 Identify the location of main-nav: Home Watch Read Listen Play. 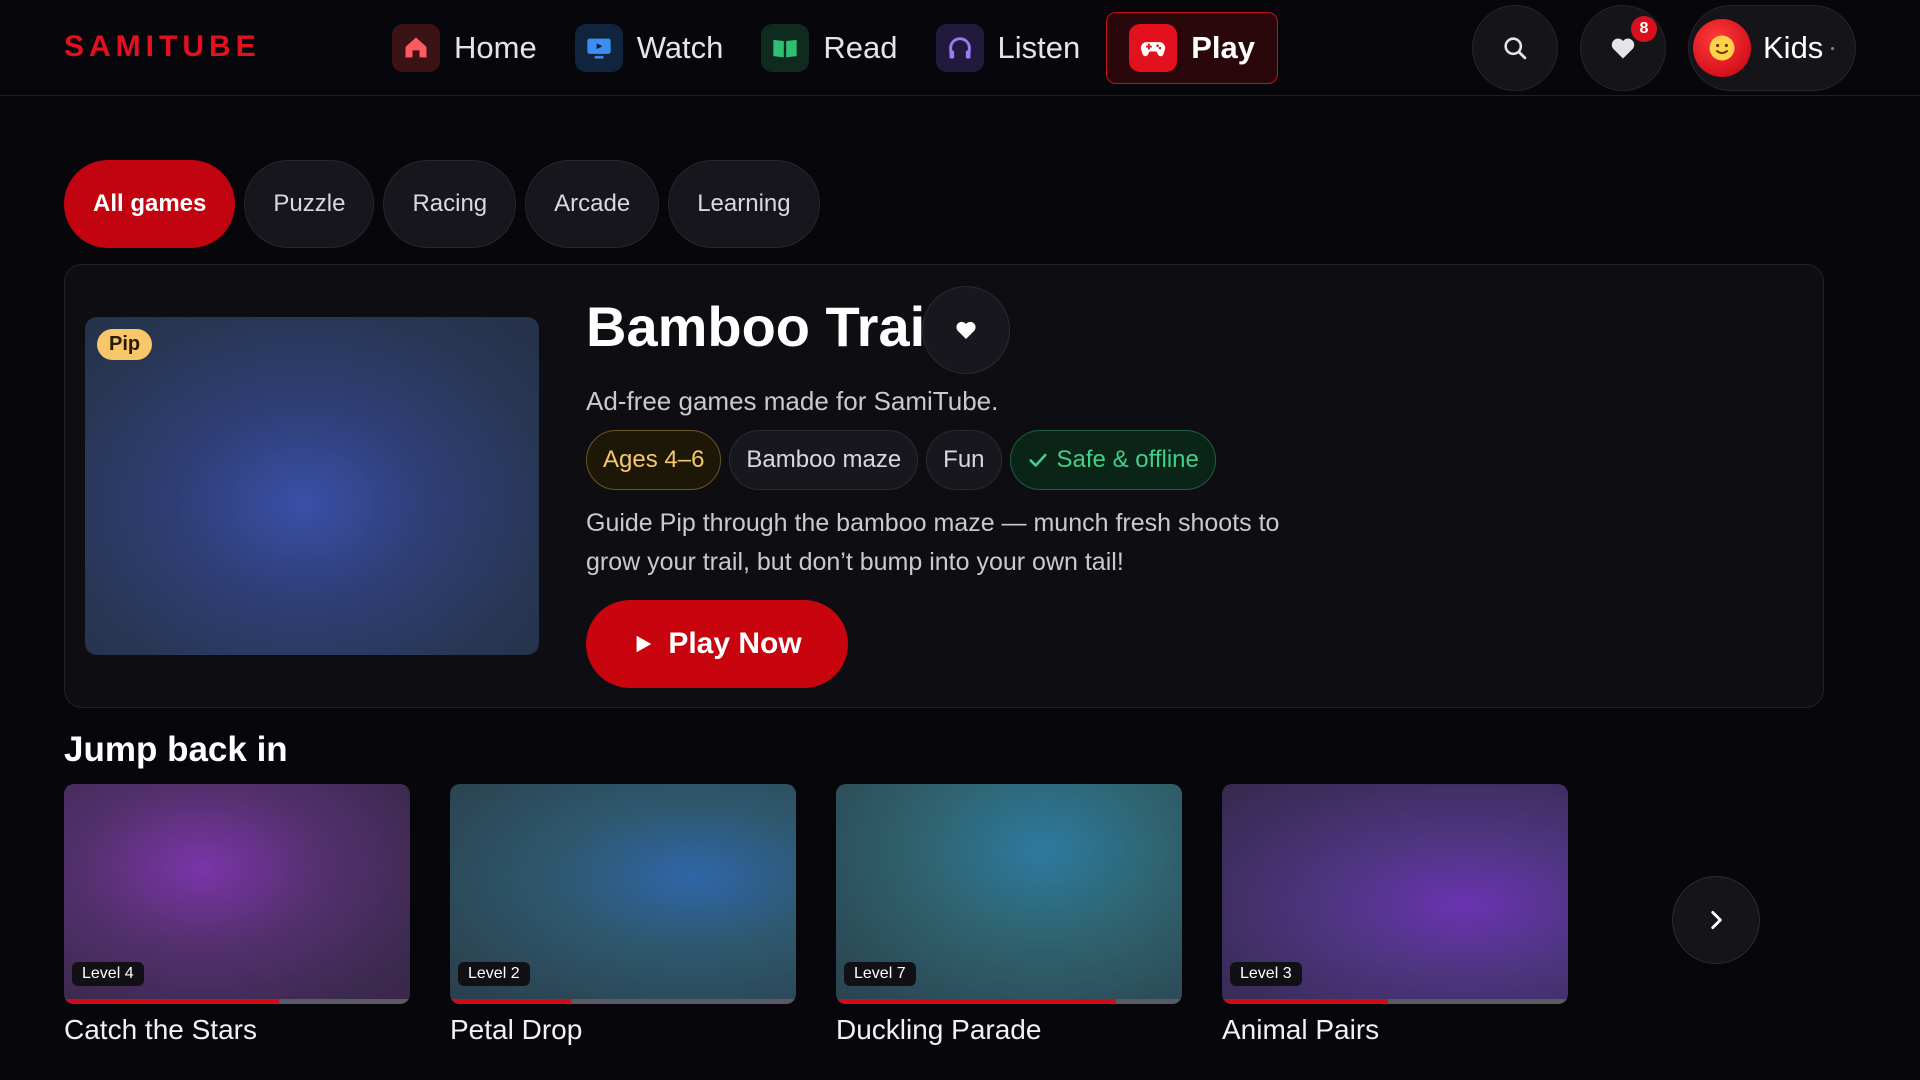
(829, 48).